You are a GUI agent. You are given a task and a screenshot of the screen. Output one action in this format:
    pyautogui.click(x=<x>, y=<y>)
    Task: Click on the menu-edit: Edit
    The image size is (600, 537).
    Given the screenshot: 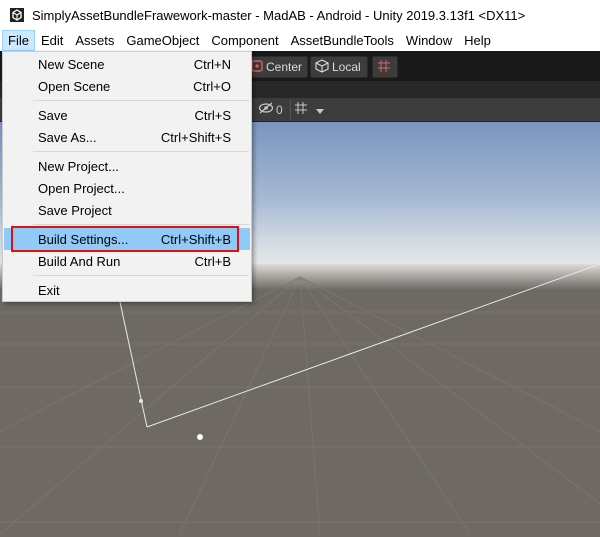 What is the action you would take?
    pyautogui.click(x=52, y=40)
    